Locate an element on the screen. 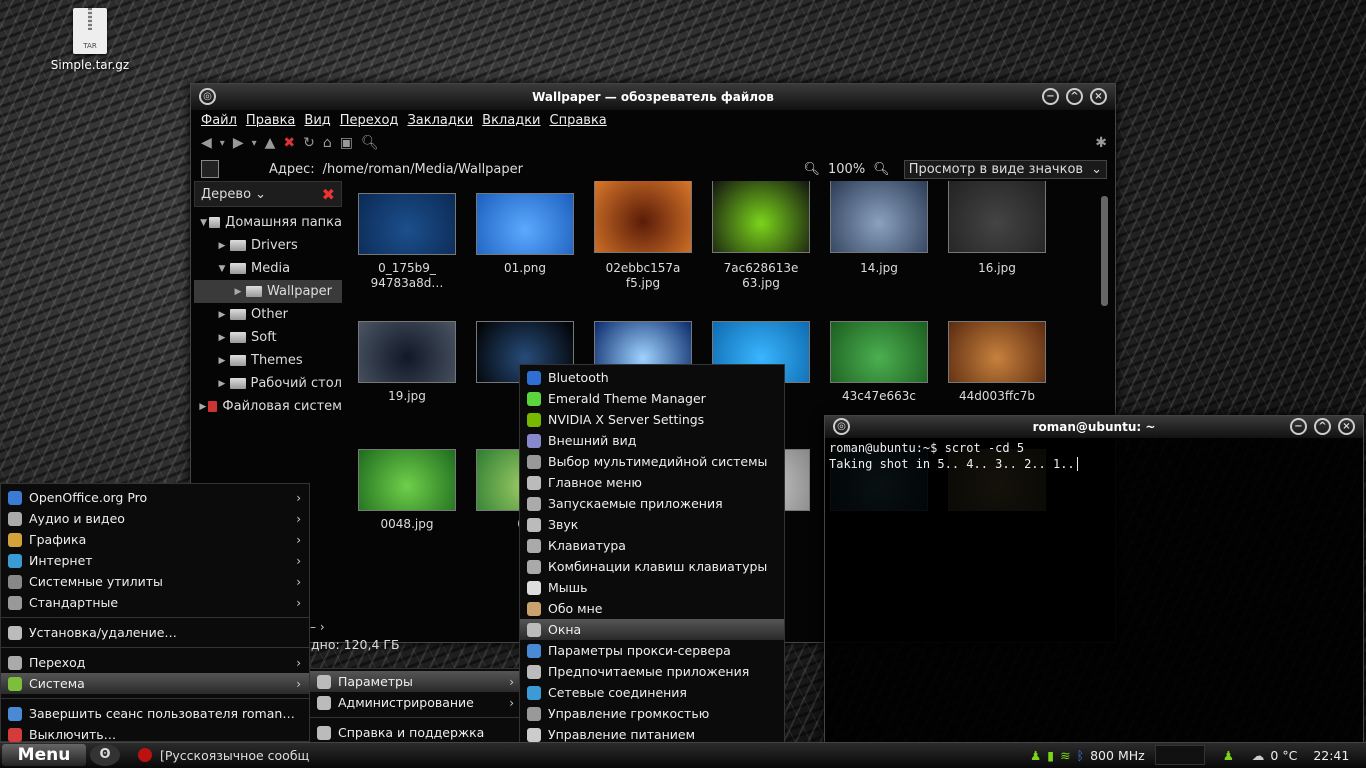  battery-icon: ▮ is located at coordinates (1050, 755).